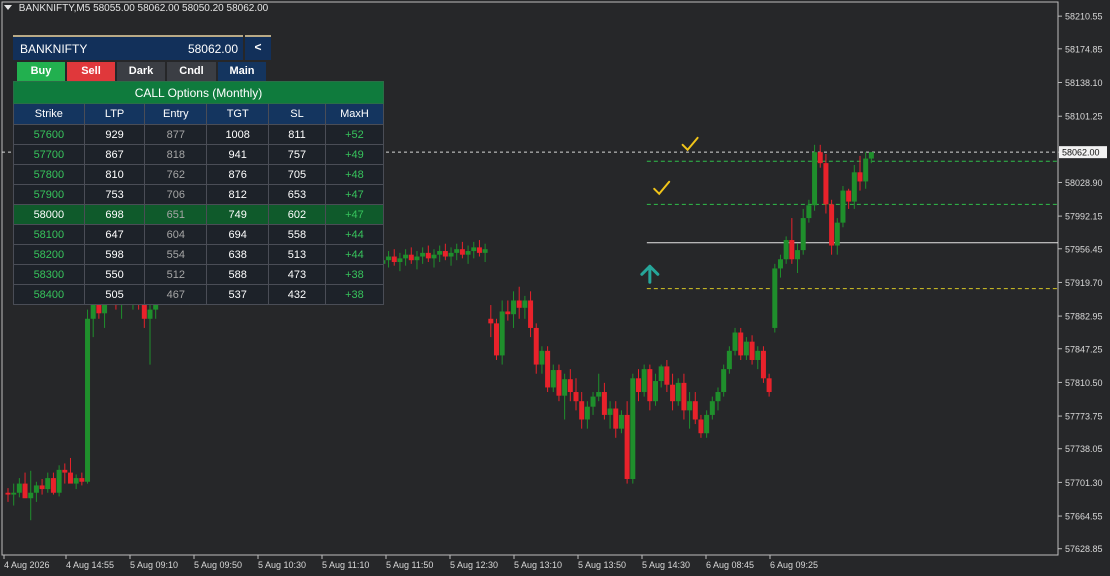 This screenshot has height=576, width=1110. What do you see at coordinates (199, 234) in the screenshot?
I see `table-row: 58100 647 604 694 558 +44` at bounding box center [199, 234].